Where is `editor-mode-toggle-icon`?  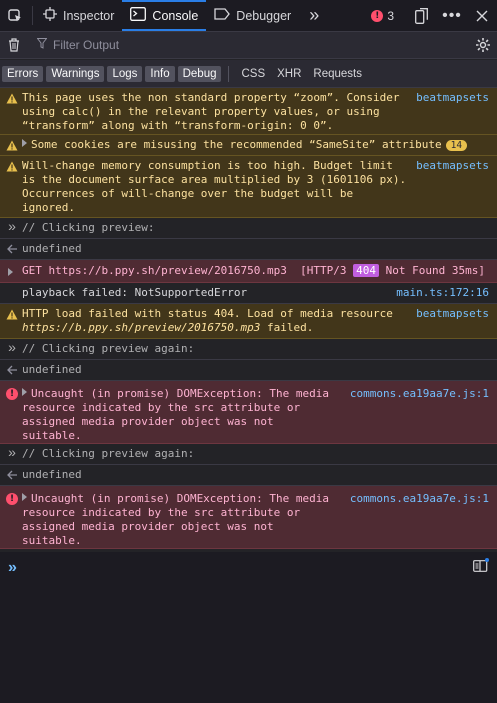 editor-mode-toggle-icon is located at coordinates (481, 566).